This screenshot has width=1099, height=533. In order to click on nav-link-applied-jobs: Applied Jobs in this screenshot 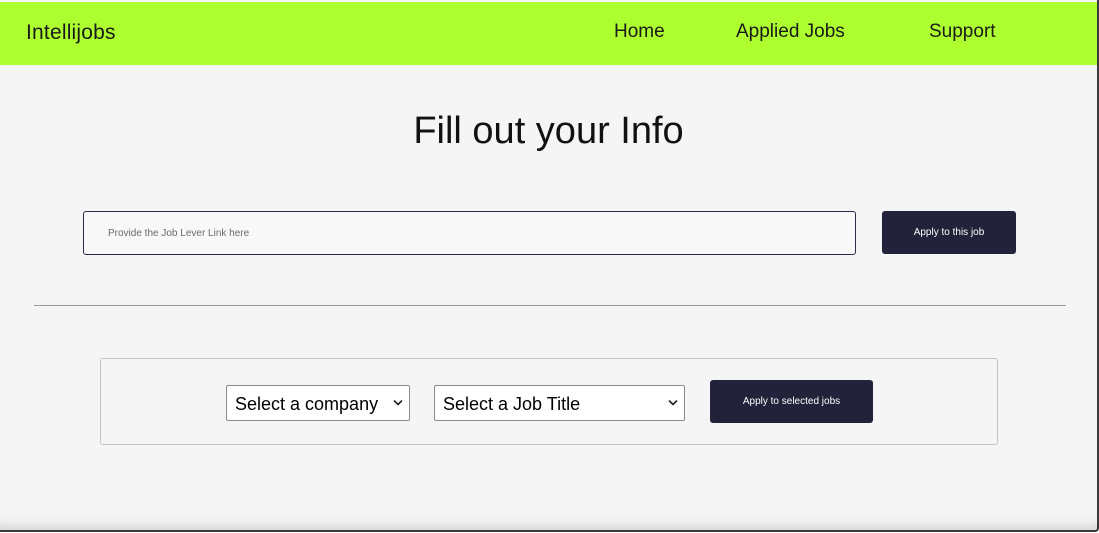, I will do `click(790, 32)`.